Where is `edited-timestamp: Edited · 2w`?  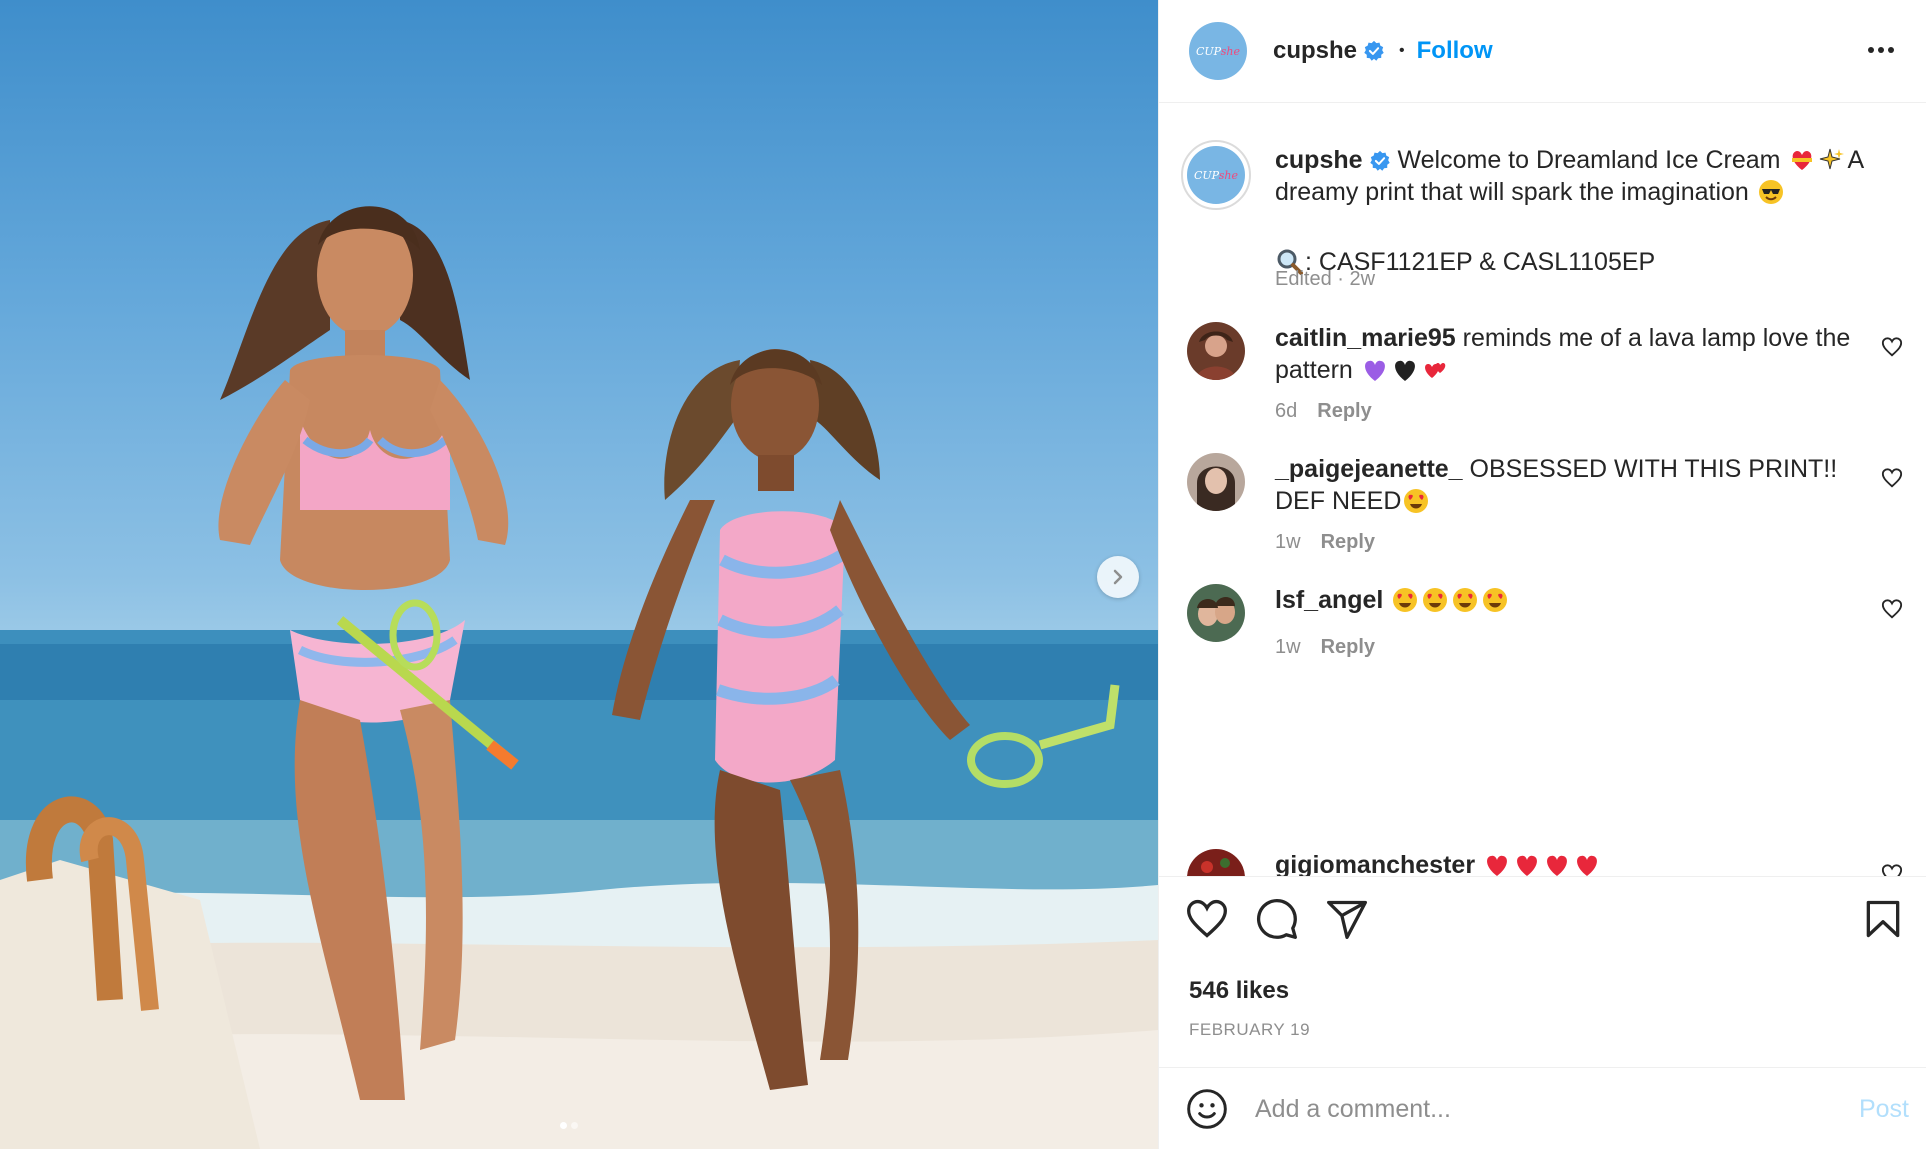 edited-timestamp: Edited · 2w is located at coordinates (1325, 279).